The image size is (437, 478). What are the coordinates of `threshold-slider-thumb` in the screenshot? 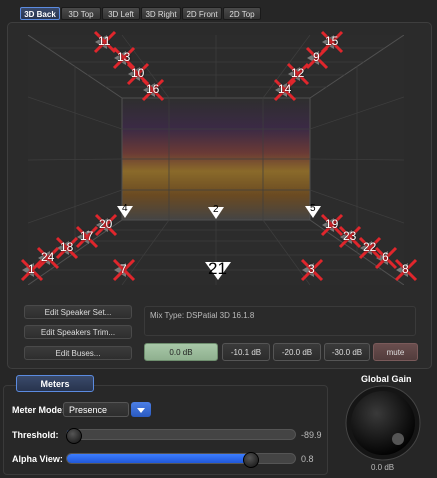 It's located at (73, 436).